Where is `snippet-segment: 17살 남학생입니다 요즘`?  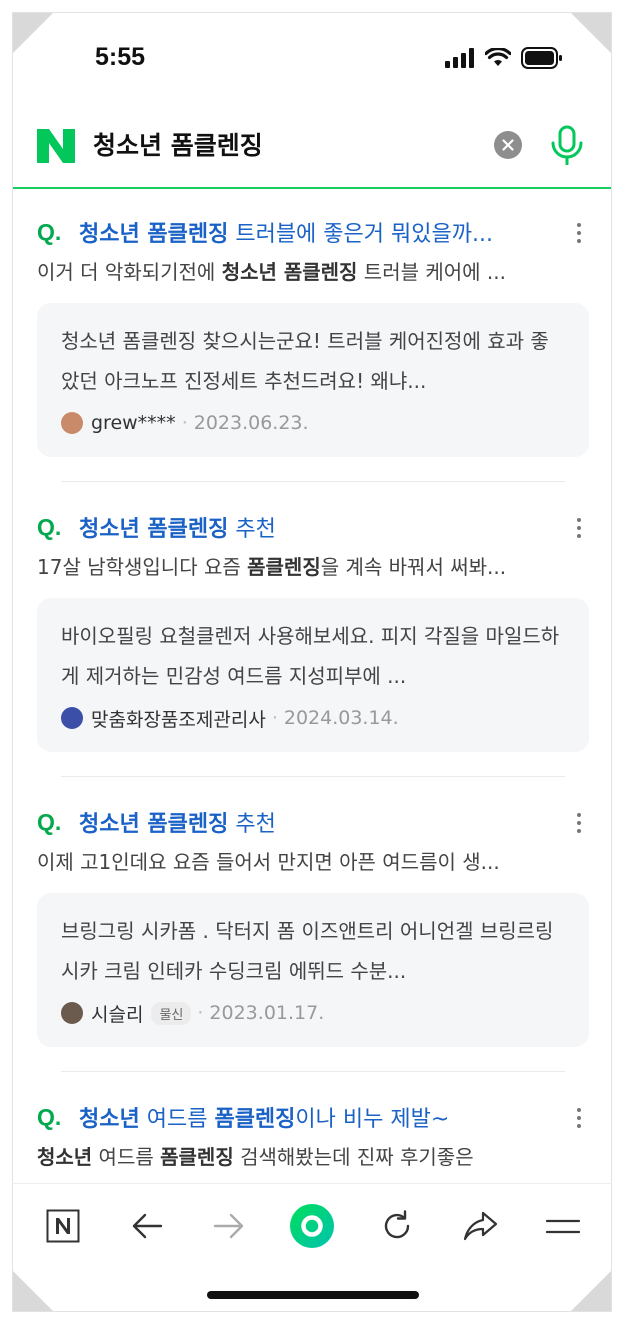 snippet-segment: 17살 남학생입니다 요즘 is located at coordinates (142, 567).